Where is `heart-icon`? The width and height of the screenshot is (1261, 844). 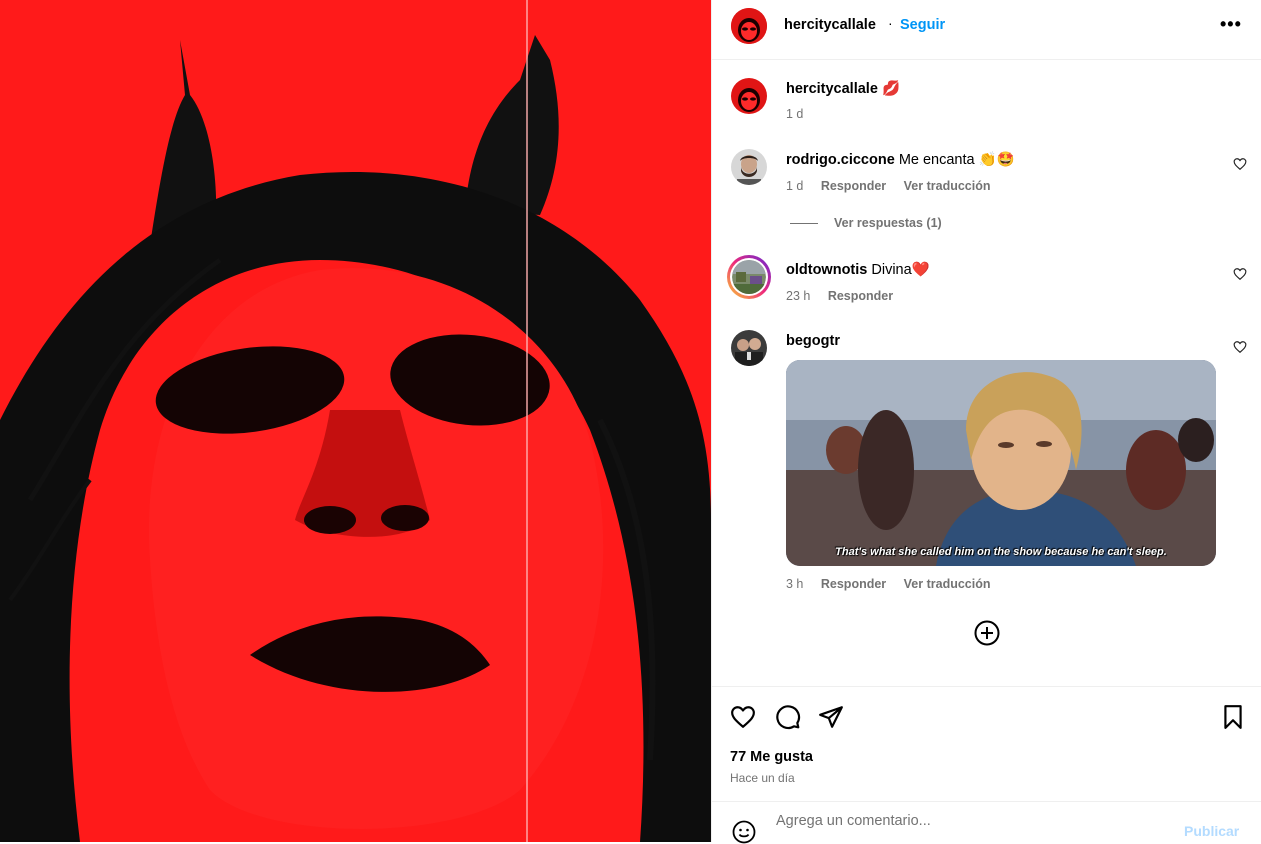
heart-icon is located at coordinates (743, 717).